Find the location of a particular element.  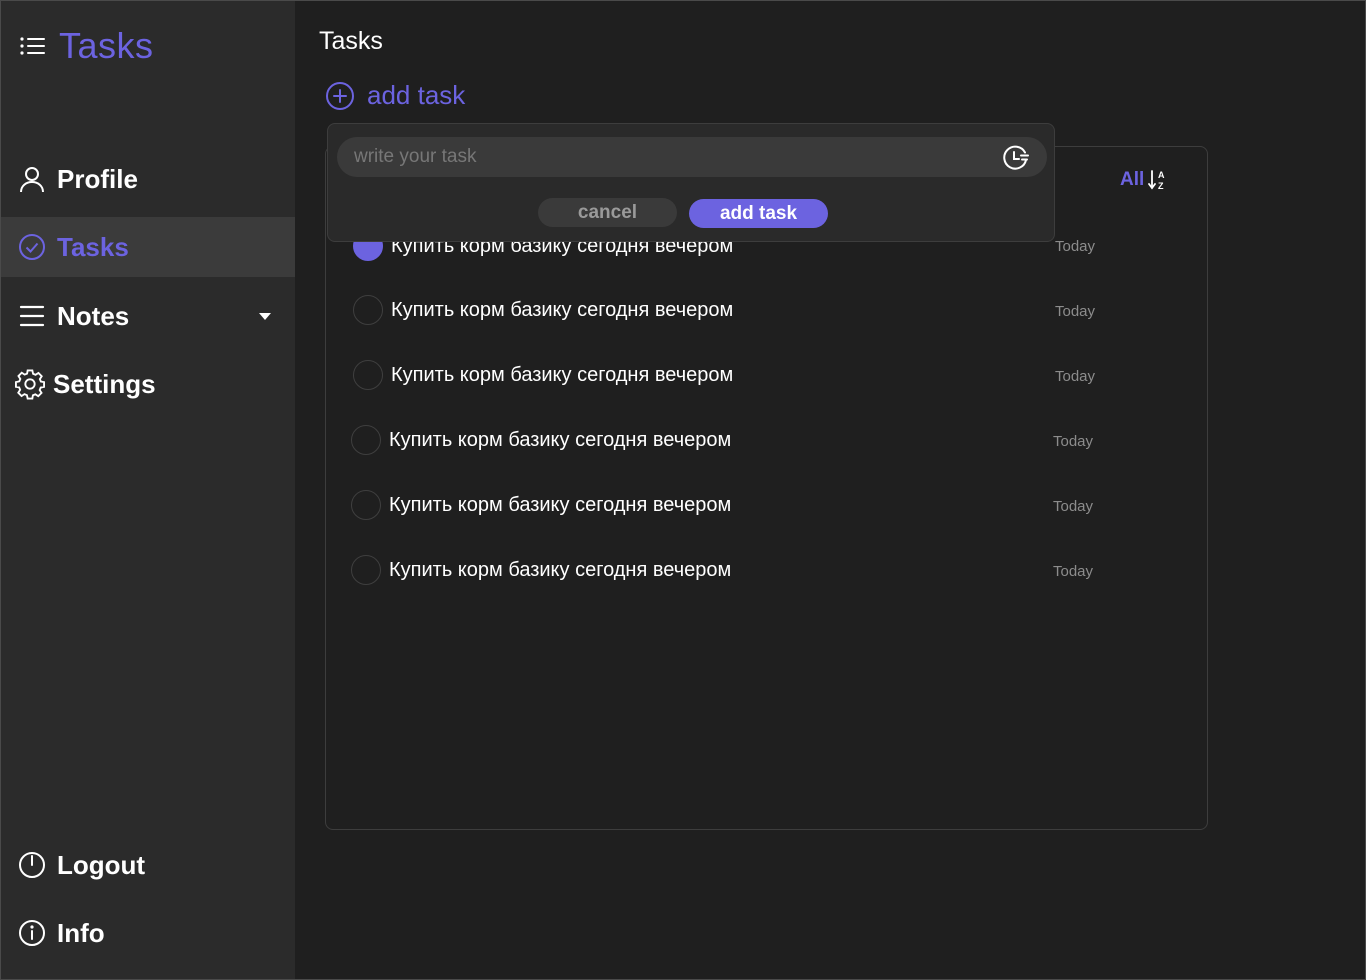

menu-icon is located at coordinates (32, 316).